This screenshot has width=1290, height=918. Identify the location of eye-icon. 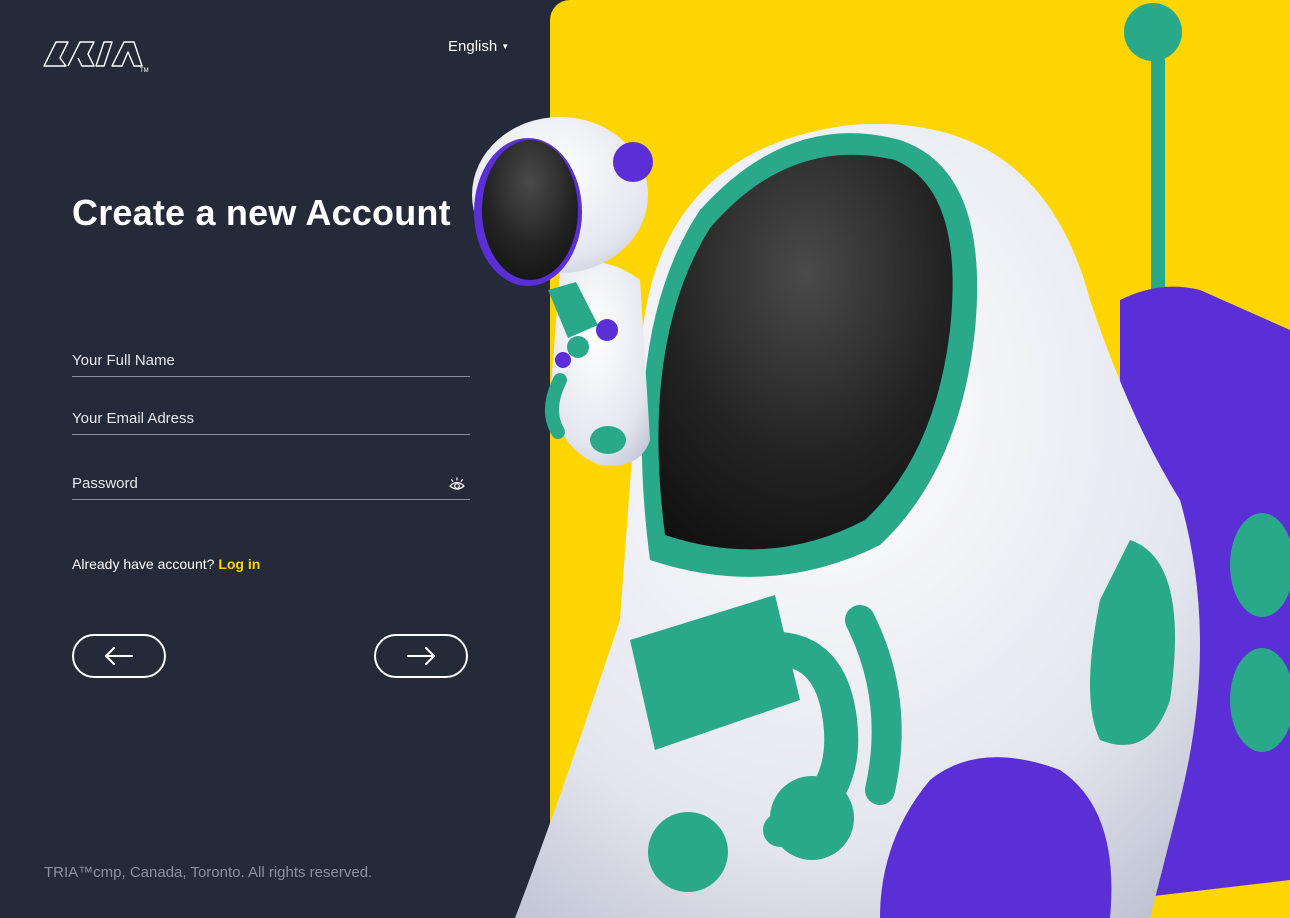
(457, 485).